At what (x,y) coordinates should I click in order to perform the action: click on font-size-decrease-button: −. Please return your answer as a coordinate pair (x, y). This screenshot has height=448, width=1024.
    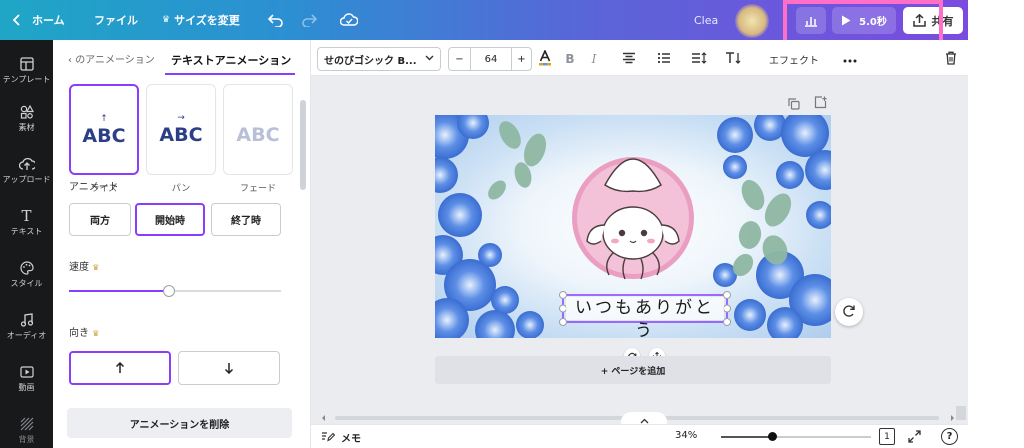
    Looking at the image, I should click on (460, 59).